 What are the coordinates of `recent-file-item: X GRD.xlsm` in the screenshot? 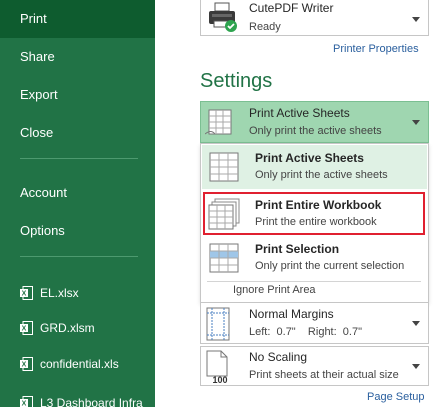 It's located at (57, 328).